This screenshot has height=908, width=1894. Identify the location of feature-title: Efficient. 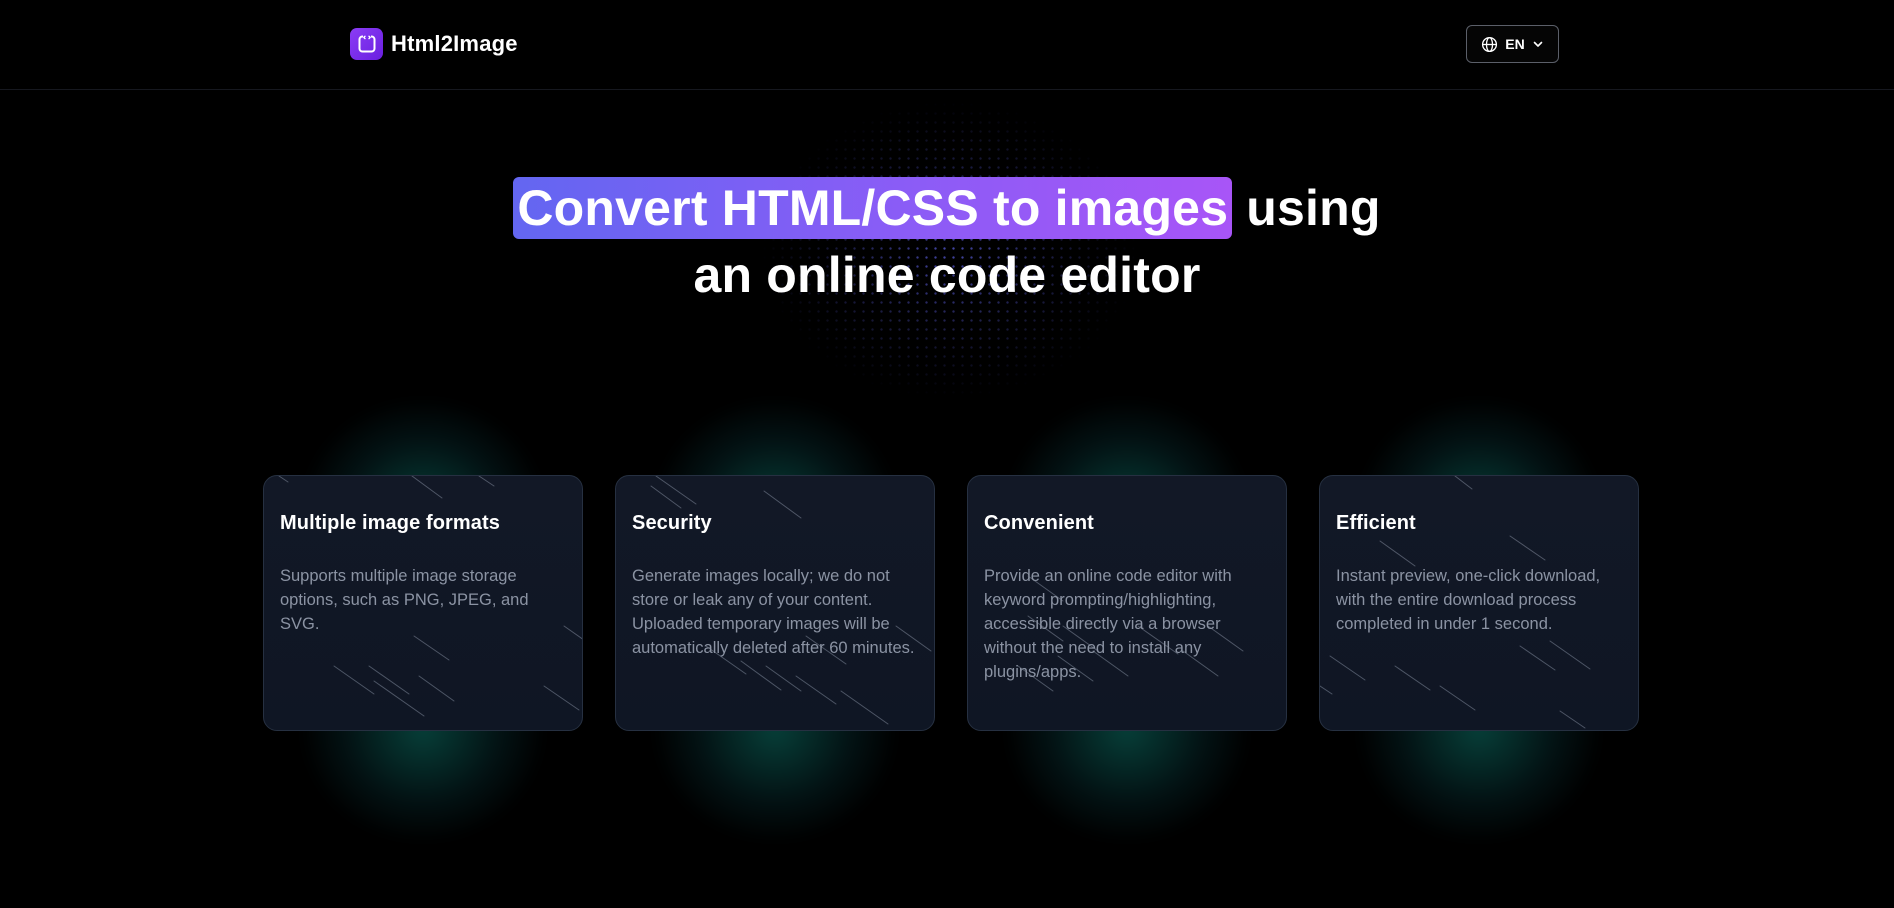
(1376, 523).